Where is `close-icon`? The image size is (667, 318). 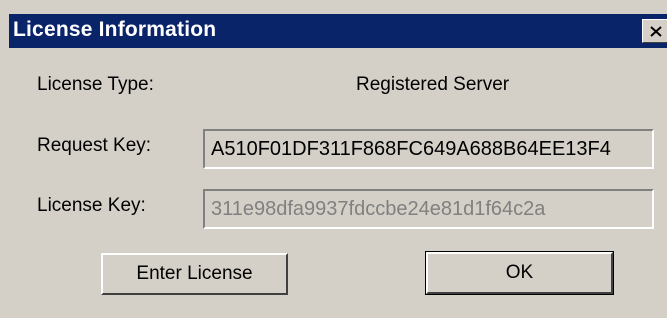 close-icon is located at coordinates (655, 31).